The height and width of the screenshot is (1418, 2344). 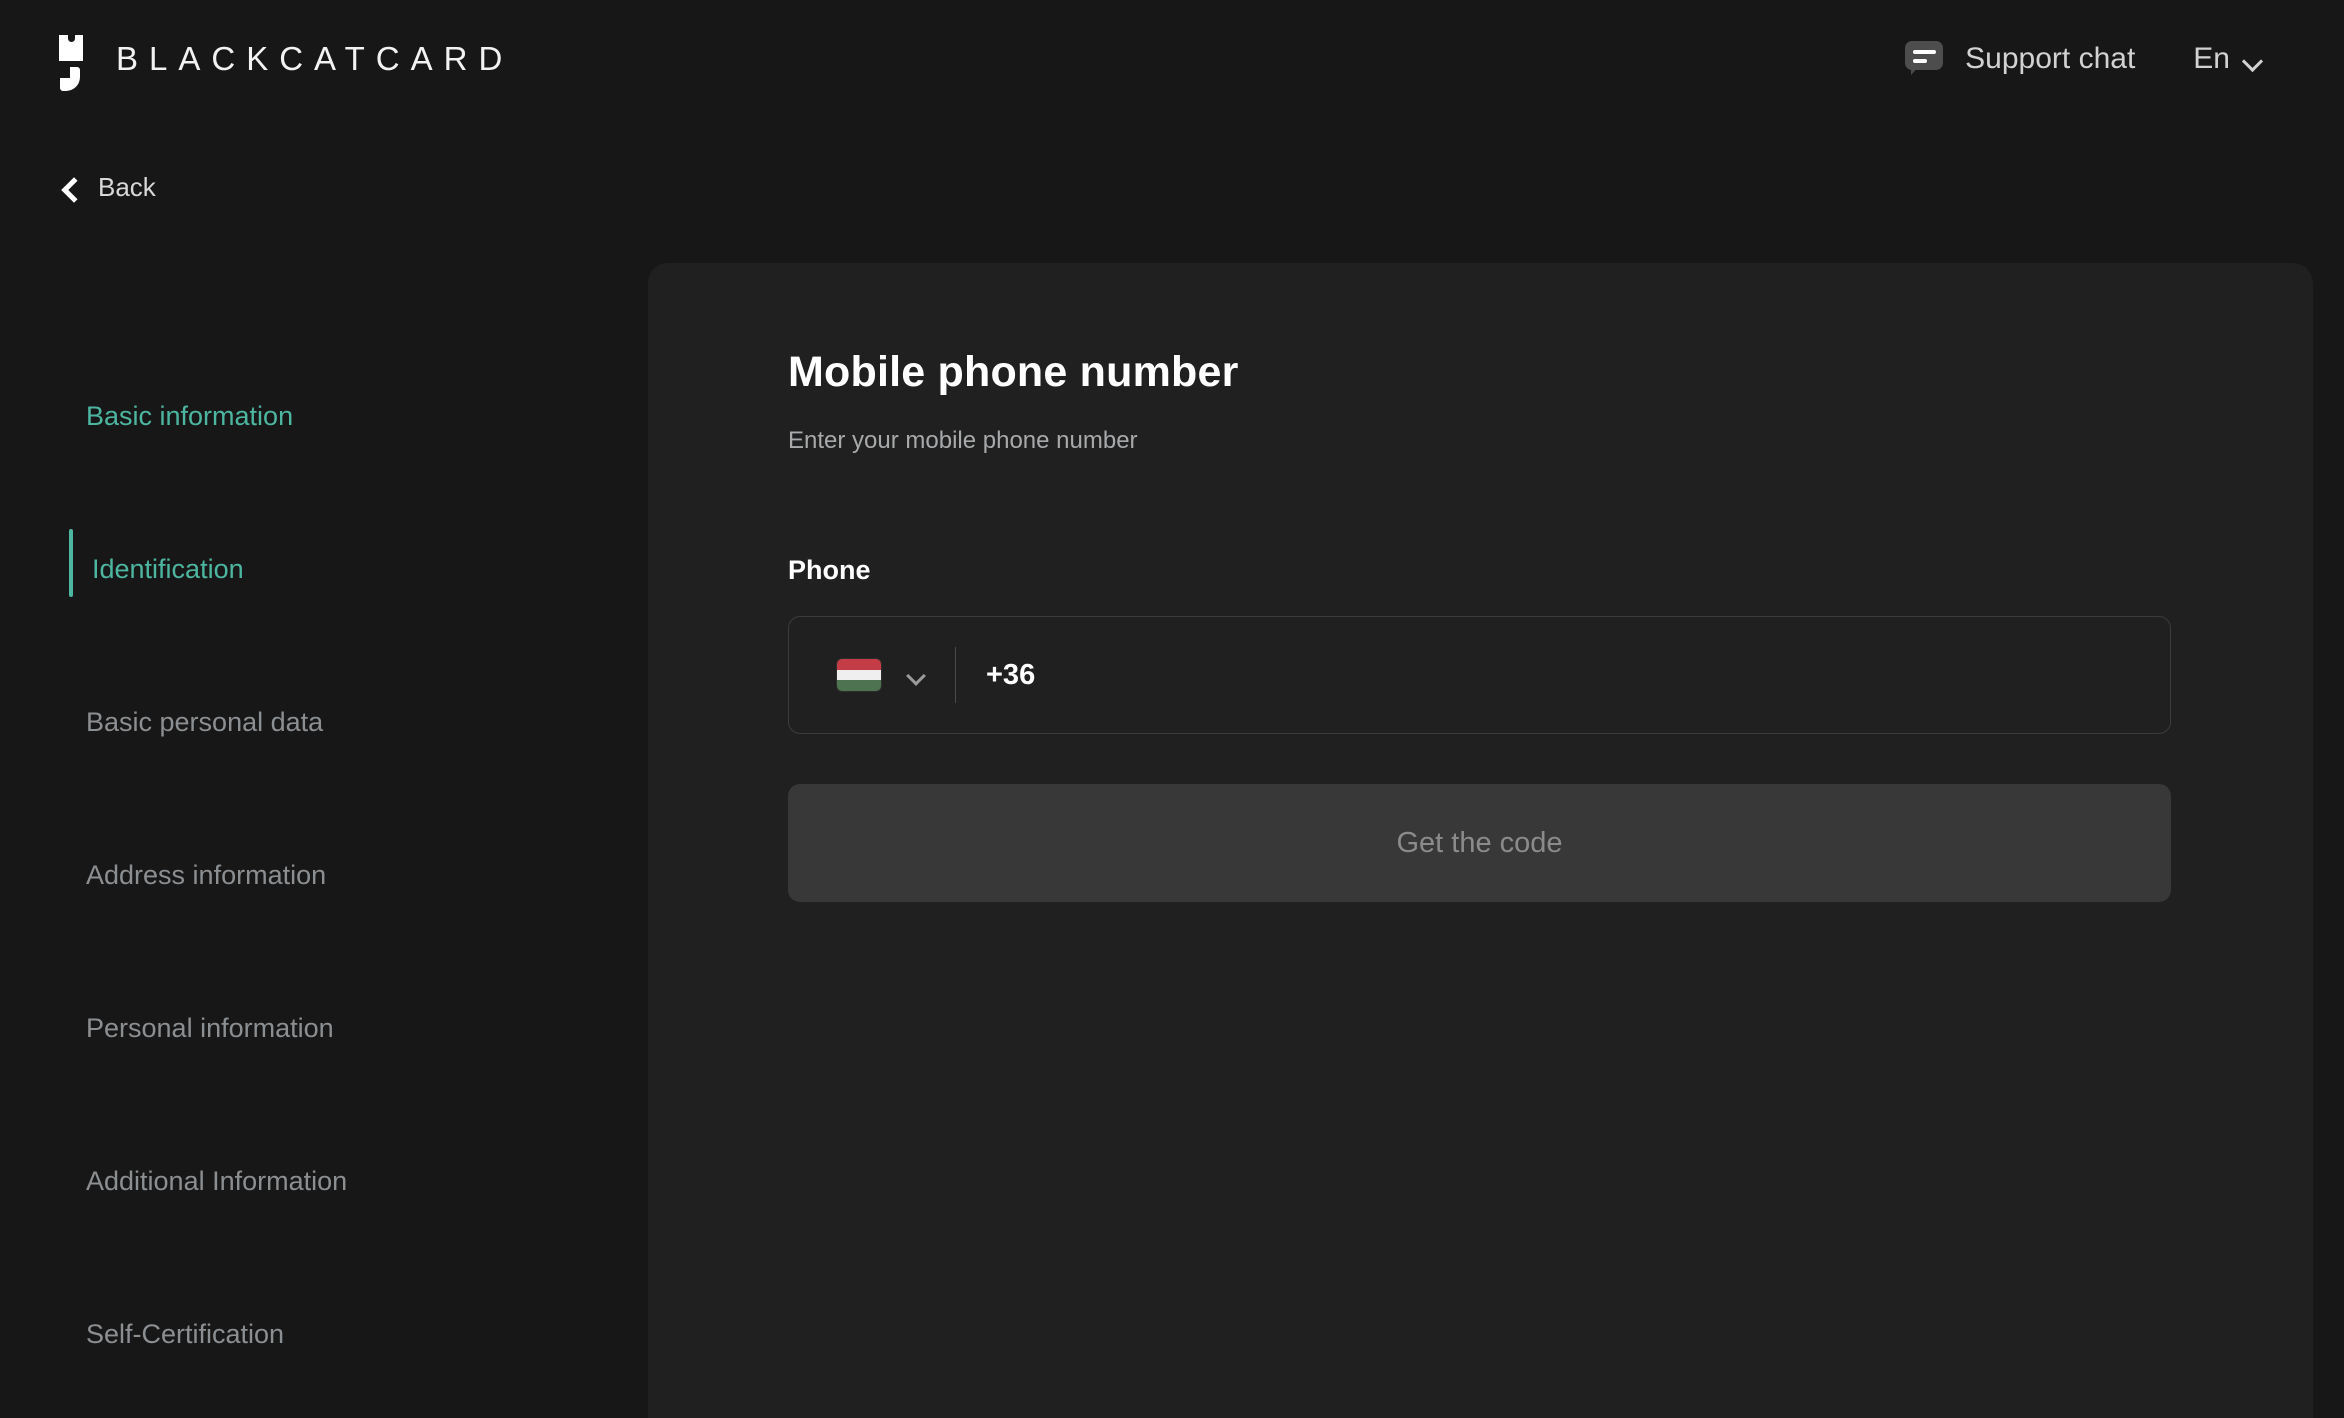 What do you see at coordinates (1602, 675) in the screenshot?
I see `phone-number-input` at bounding box center [1602, 675].